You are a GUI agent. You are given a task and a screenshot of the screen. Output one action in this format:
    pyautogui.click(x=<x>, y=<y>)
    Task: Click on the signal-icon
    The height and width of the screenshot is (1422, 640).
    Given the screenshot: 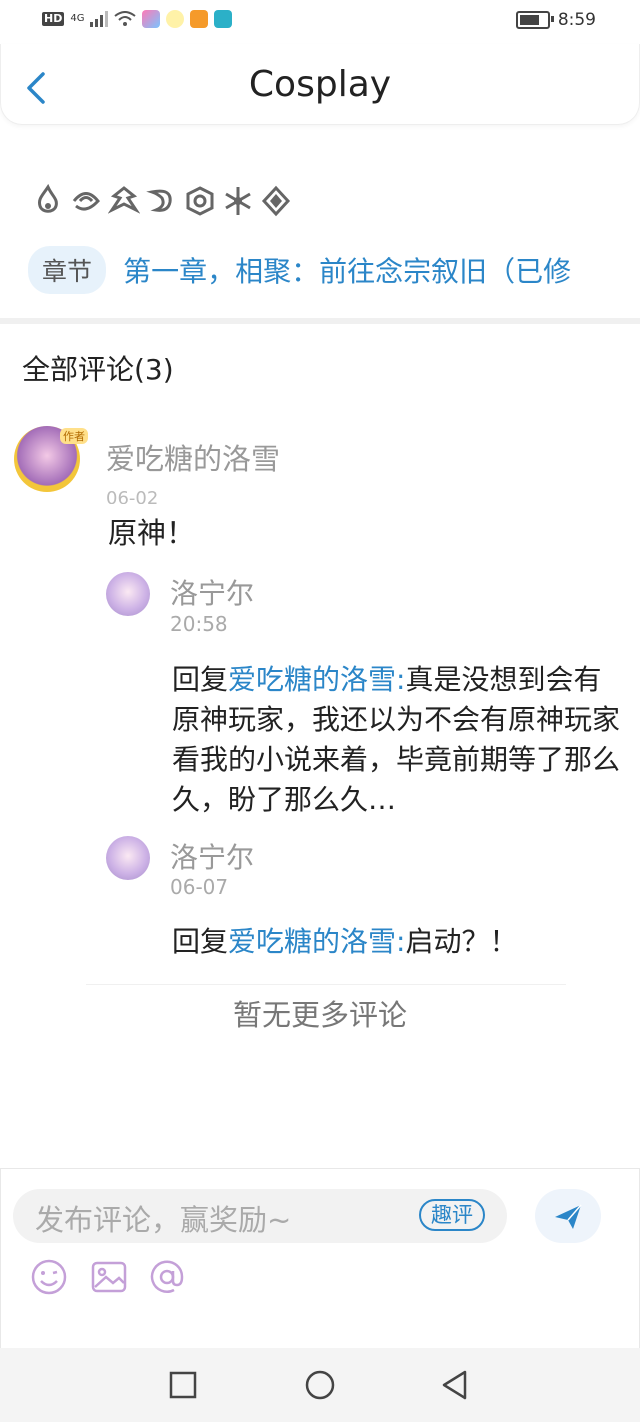 What is the action you would take?
    pyautogui.click(x=99, y=19)
    